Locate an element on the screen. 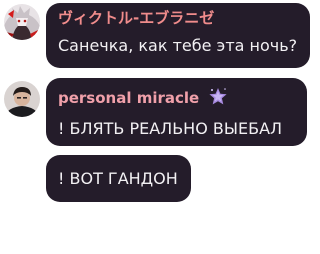  message-text: Санечка, как тебе эта ночь? is located at coordinates (178, 45).